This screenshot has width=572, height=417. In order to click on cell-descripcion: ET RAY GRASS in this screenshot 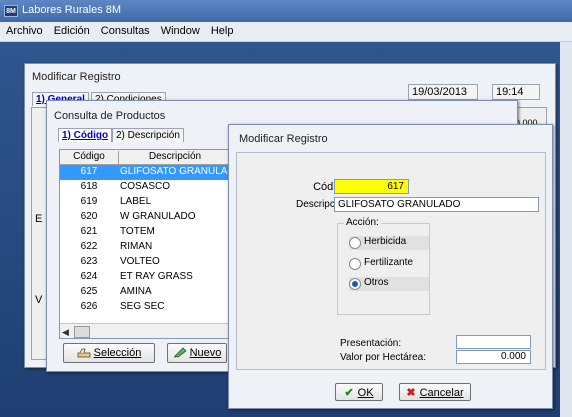, I will do `click(156, 276)`.